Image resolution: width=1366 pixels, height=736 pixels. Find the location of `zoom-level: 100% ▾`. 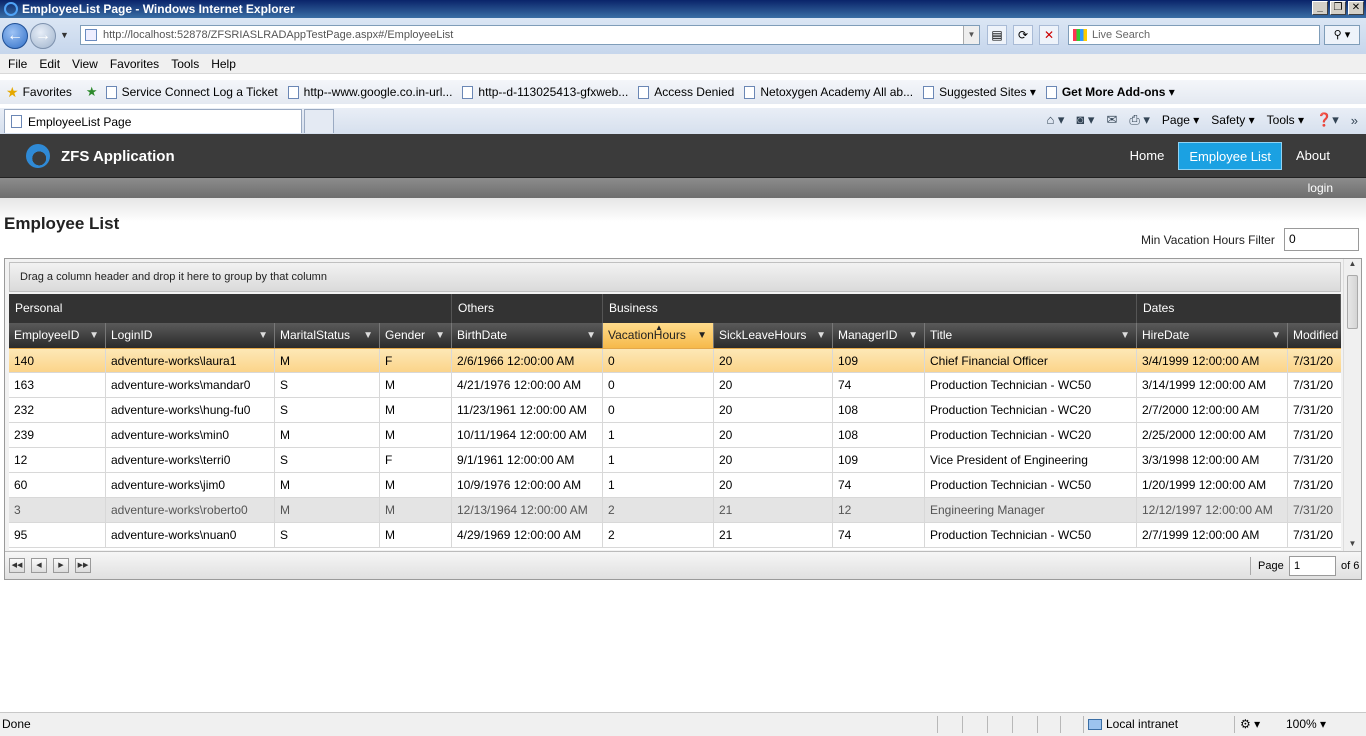

zoom-level: 100% ▾ is located at coordinates (1306, 724).